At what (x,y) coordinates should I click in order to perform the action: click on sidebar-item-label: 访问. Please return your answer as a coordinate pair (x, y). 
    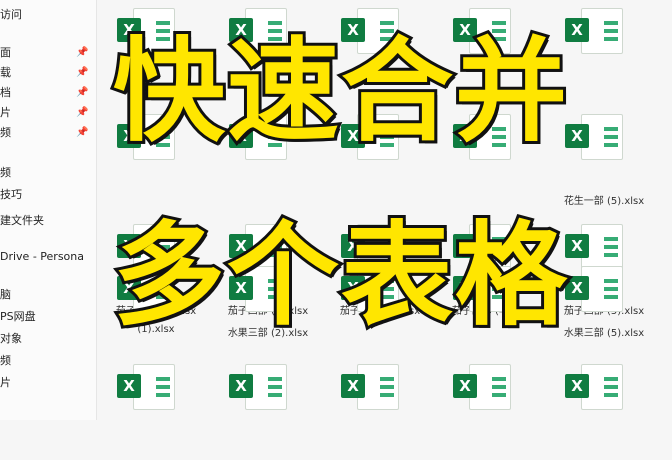
    Looking at the image, I should click on (11, 14).